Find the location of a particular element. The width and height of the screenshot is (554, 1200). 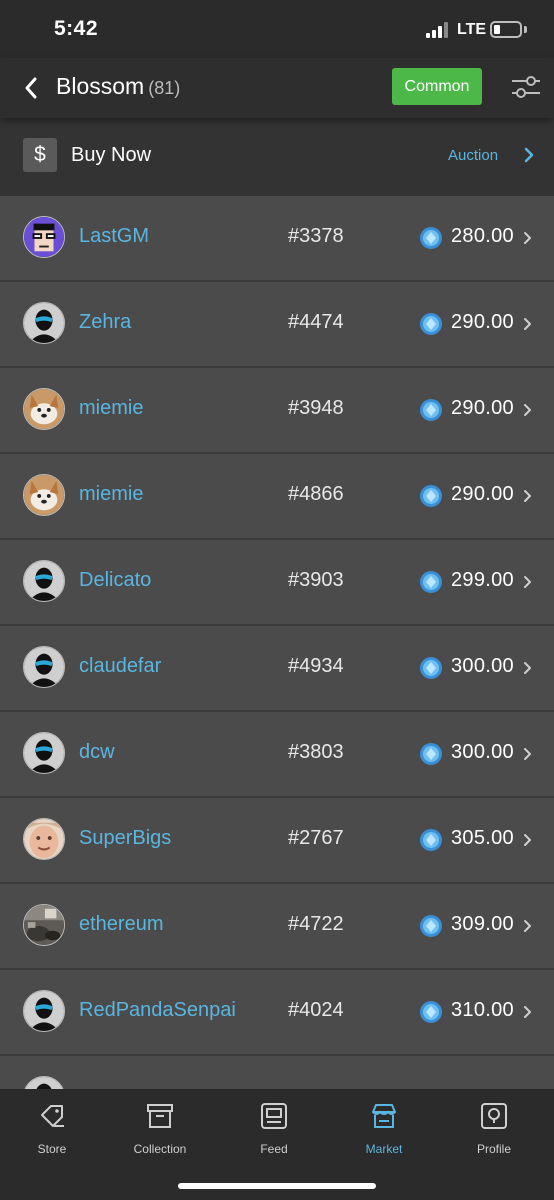

rarity-filter-button: Common is located at coordinates (437, 86).